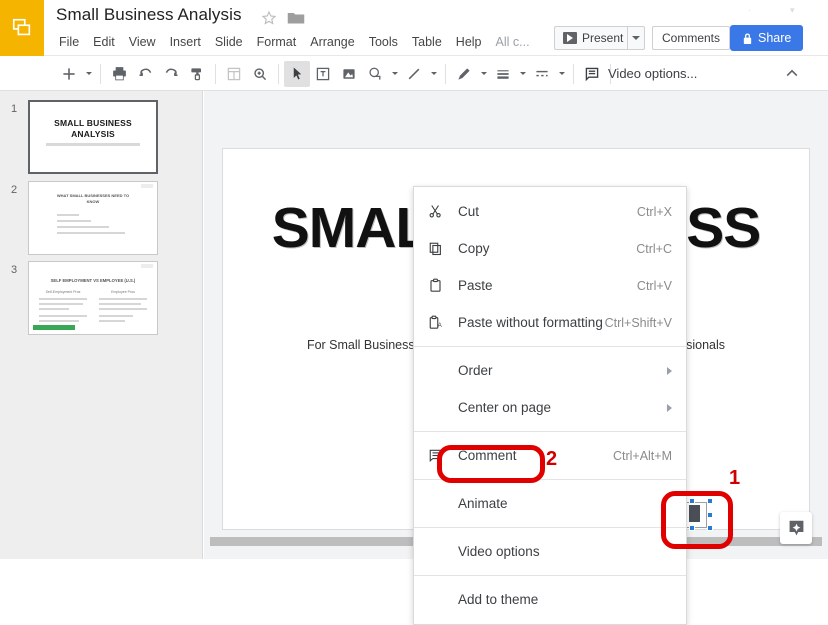  Describe the element at coordinates (706, 345) in the screenshot. I see `slide-subtitle-right-fragment: sionals` at that location.